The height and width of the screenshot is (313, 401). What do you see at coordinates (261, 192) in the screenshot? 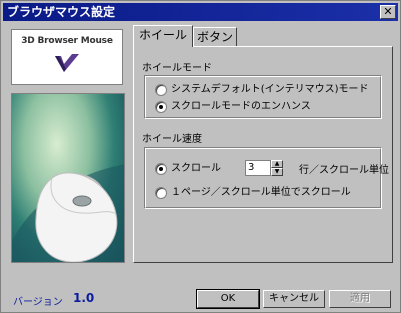
I see `speed-page-label: １ページ／スクロール単位でスクロール` at bounding box center [261, 192].